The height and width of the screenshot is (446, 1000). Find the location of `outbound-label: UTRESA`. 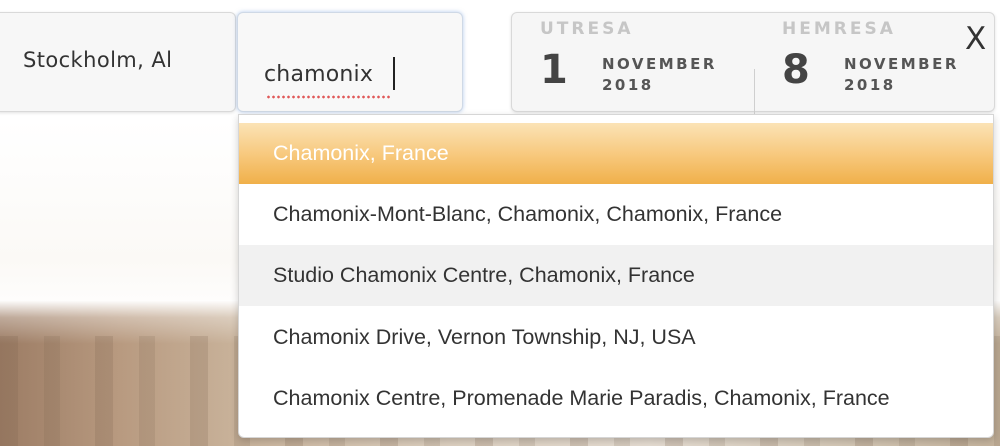

outbound-label: UTRESA is located at coordinates (587, 29).